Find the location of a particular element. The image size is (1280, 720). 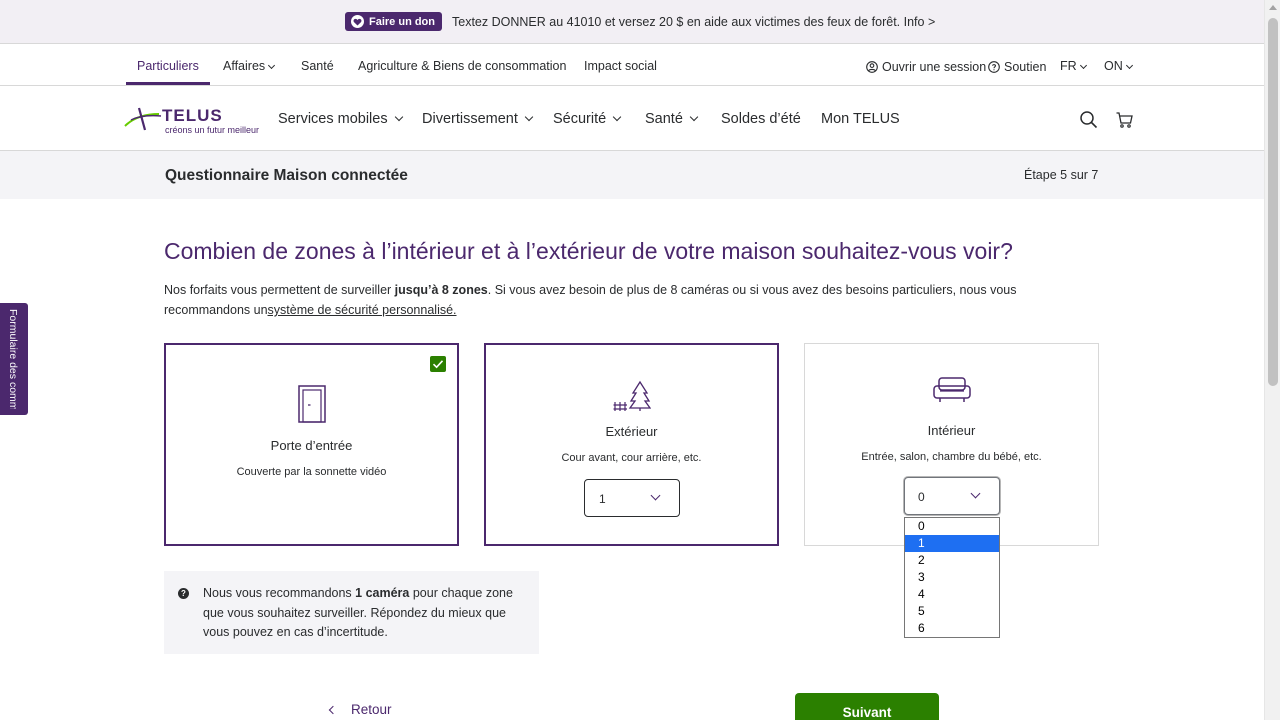

help-circle-icon is located at coordinates (994, 68).